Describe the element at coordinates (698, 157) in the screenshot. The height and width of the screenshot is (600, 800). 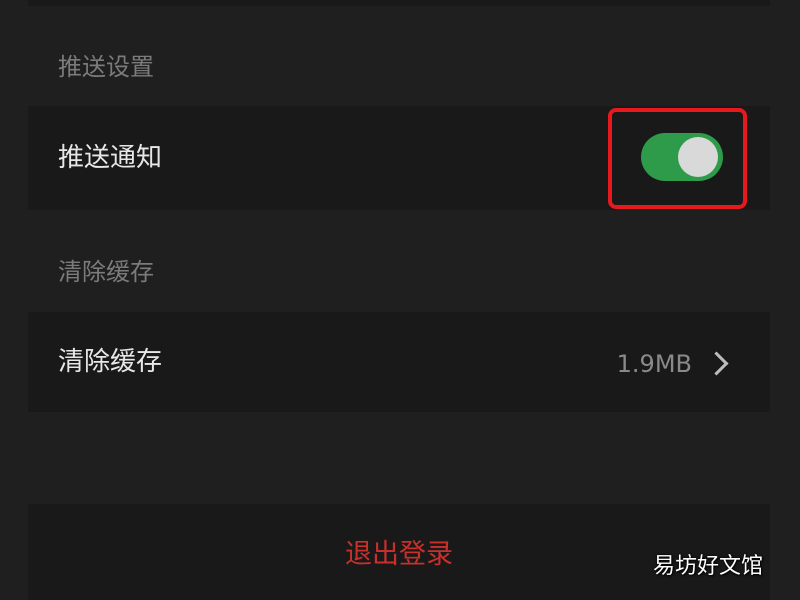
I see `toggle-knob` at that location.